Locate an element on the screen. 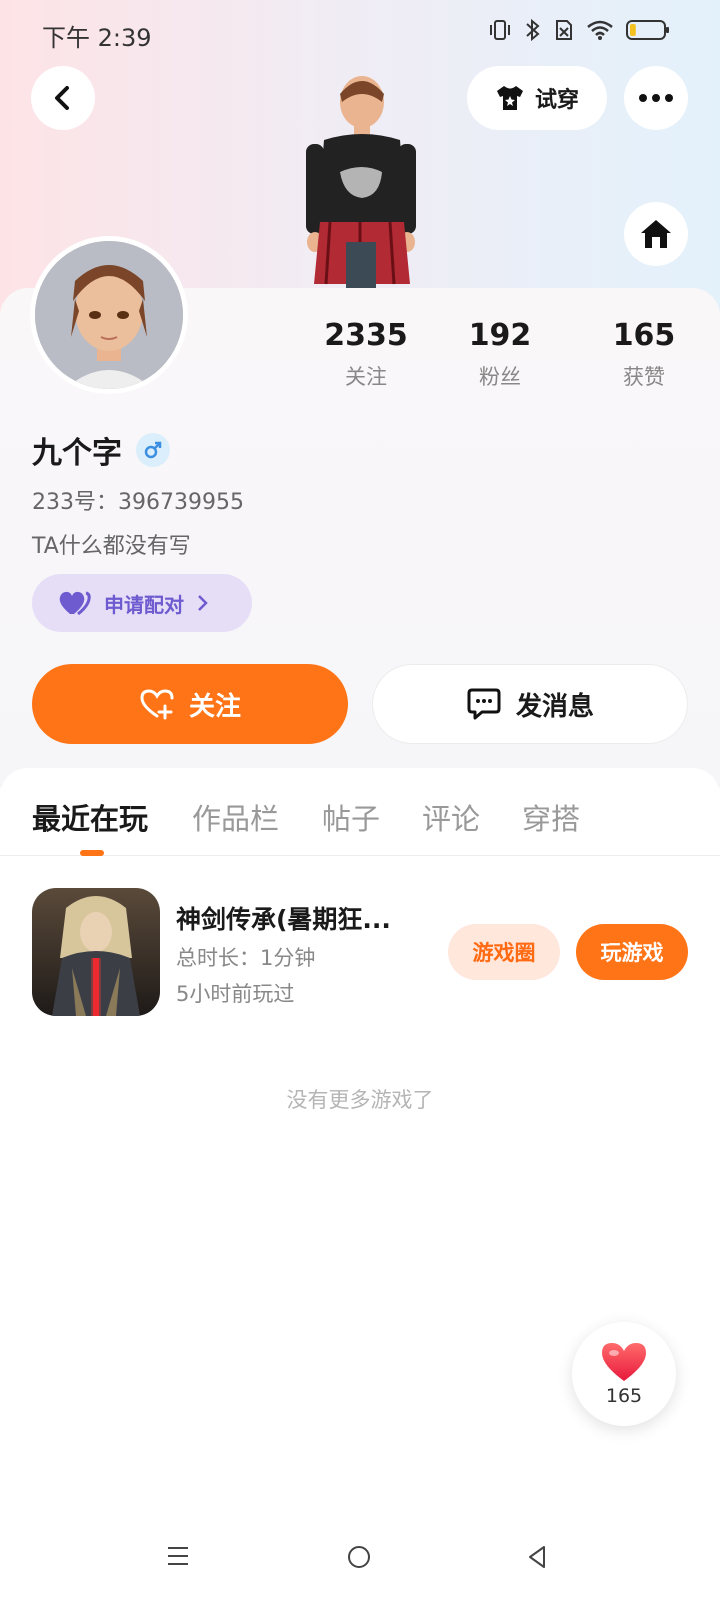 This screenshot has width=720, height=1600. username: 九个字 is located at coordinates (77, 453).